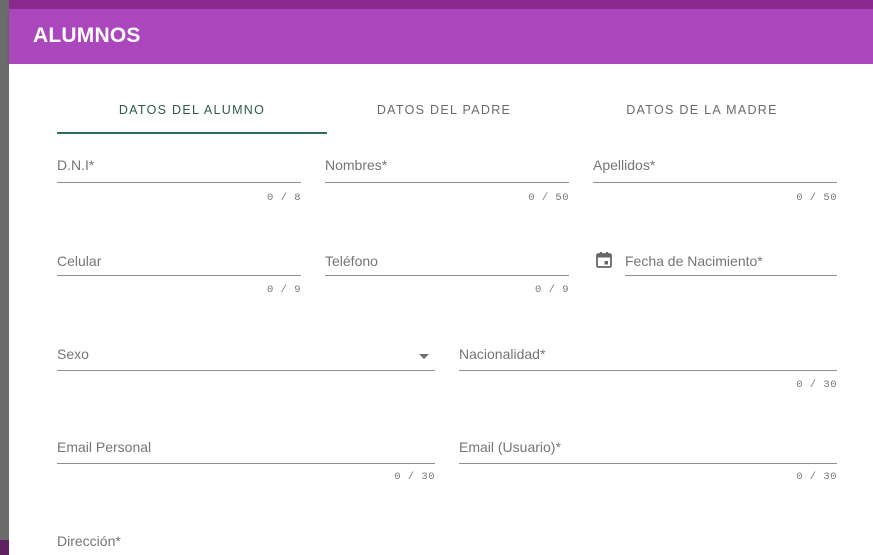 This screenshot has height=555, width=873. Describe the element at coordinates (604, 260) in the screenshot. I see `calendar-icon` at that location.